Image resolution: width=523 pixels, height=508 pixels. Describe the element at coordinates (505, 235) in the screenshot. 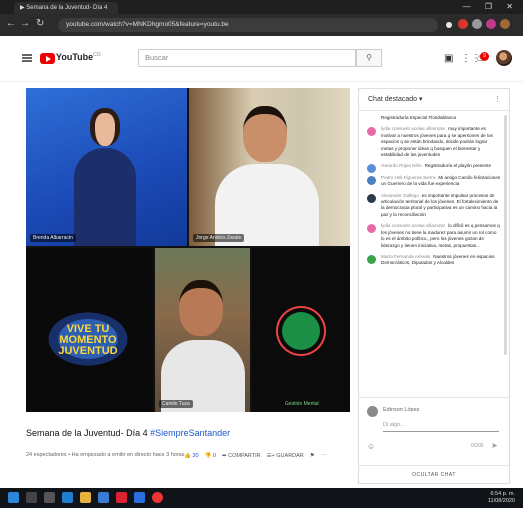

I see `chat-scrollbar` at that location.